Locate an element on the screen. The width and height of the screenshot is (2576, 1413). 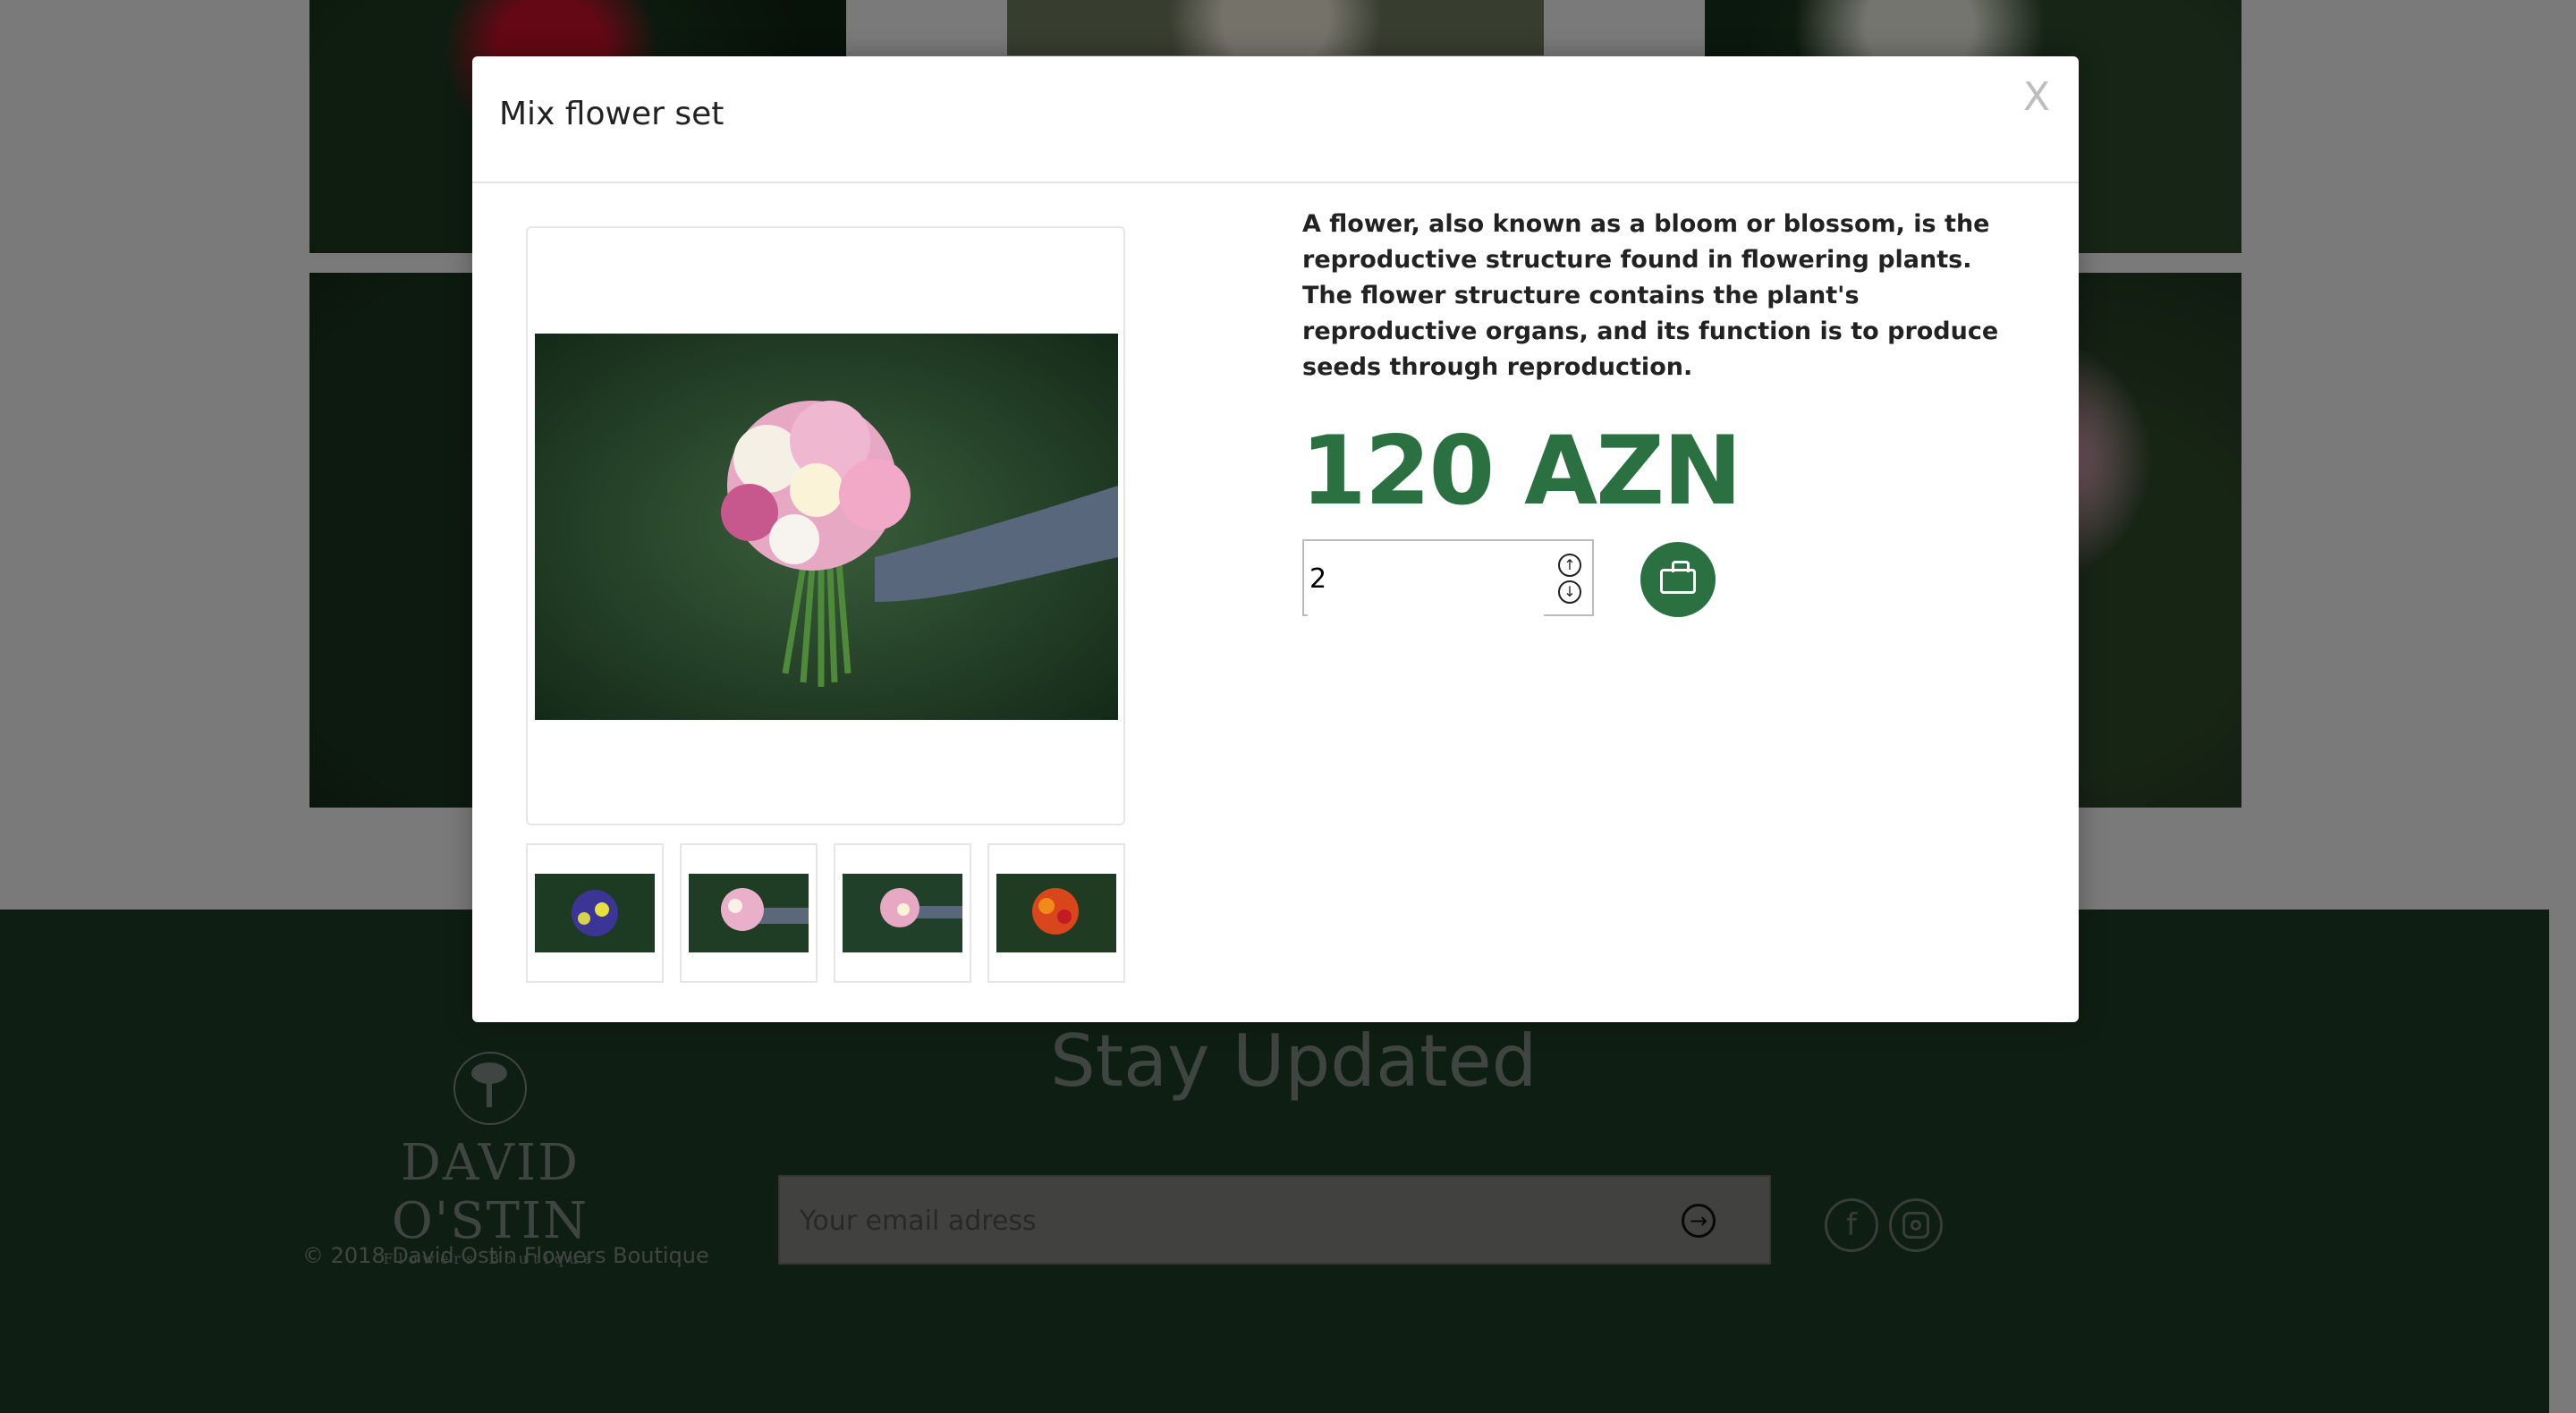
thumbnail-red-bouquet is located at coordinates (1056, 913).